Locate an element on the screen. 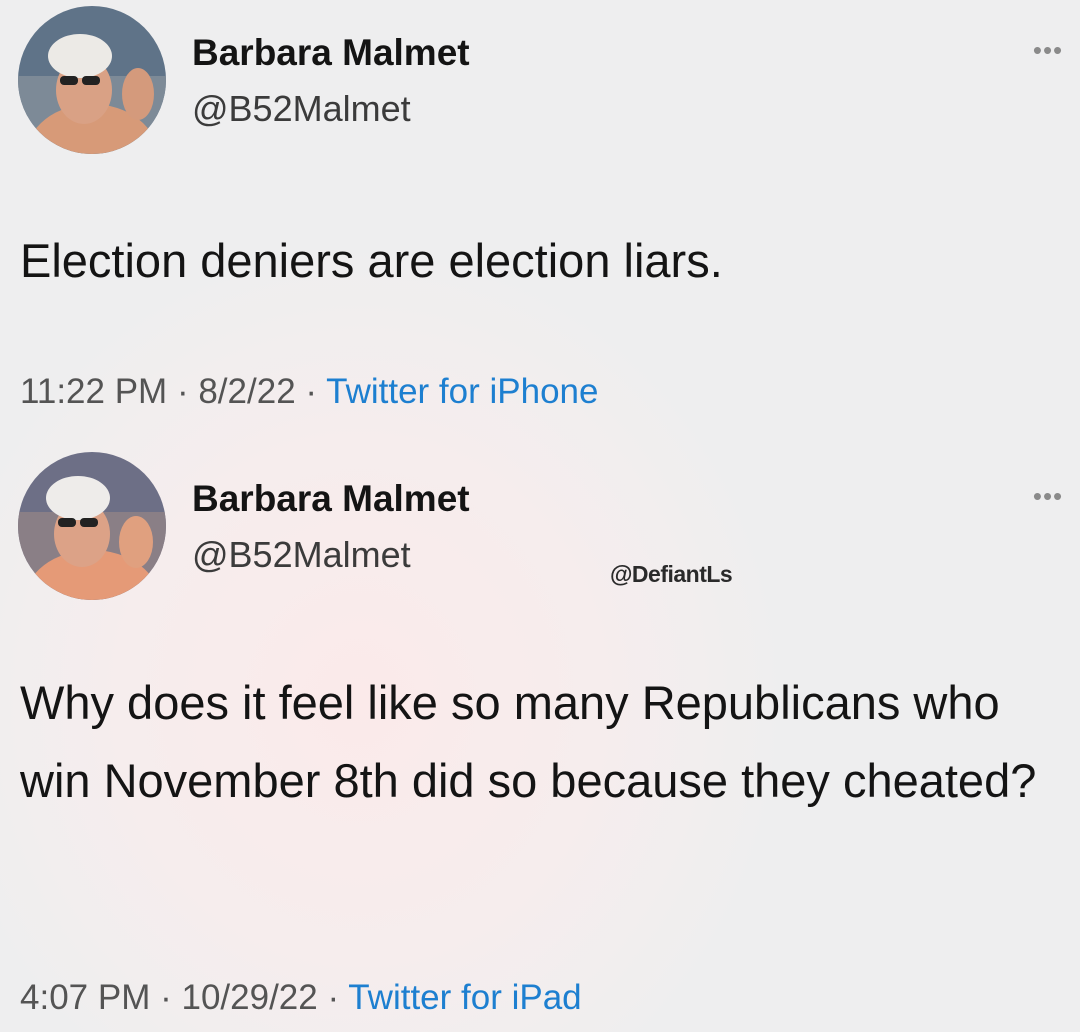 This screenshot has width=1080, height=1032. tweet-text: Election deniers are election liars. is located at coordinates (371, 260).